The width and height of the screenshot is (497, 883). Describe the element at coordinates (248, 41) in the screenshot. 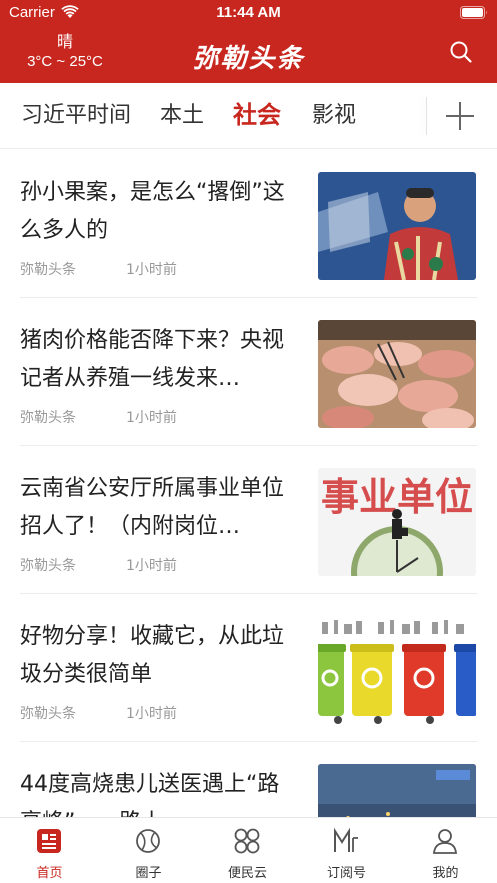

I see `app-header: Carrier 11:44 AM 晴 3°C ~ 25°C 弥勒头条` at that location.